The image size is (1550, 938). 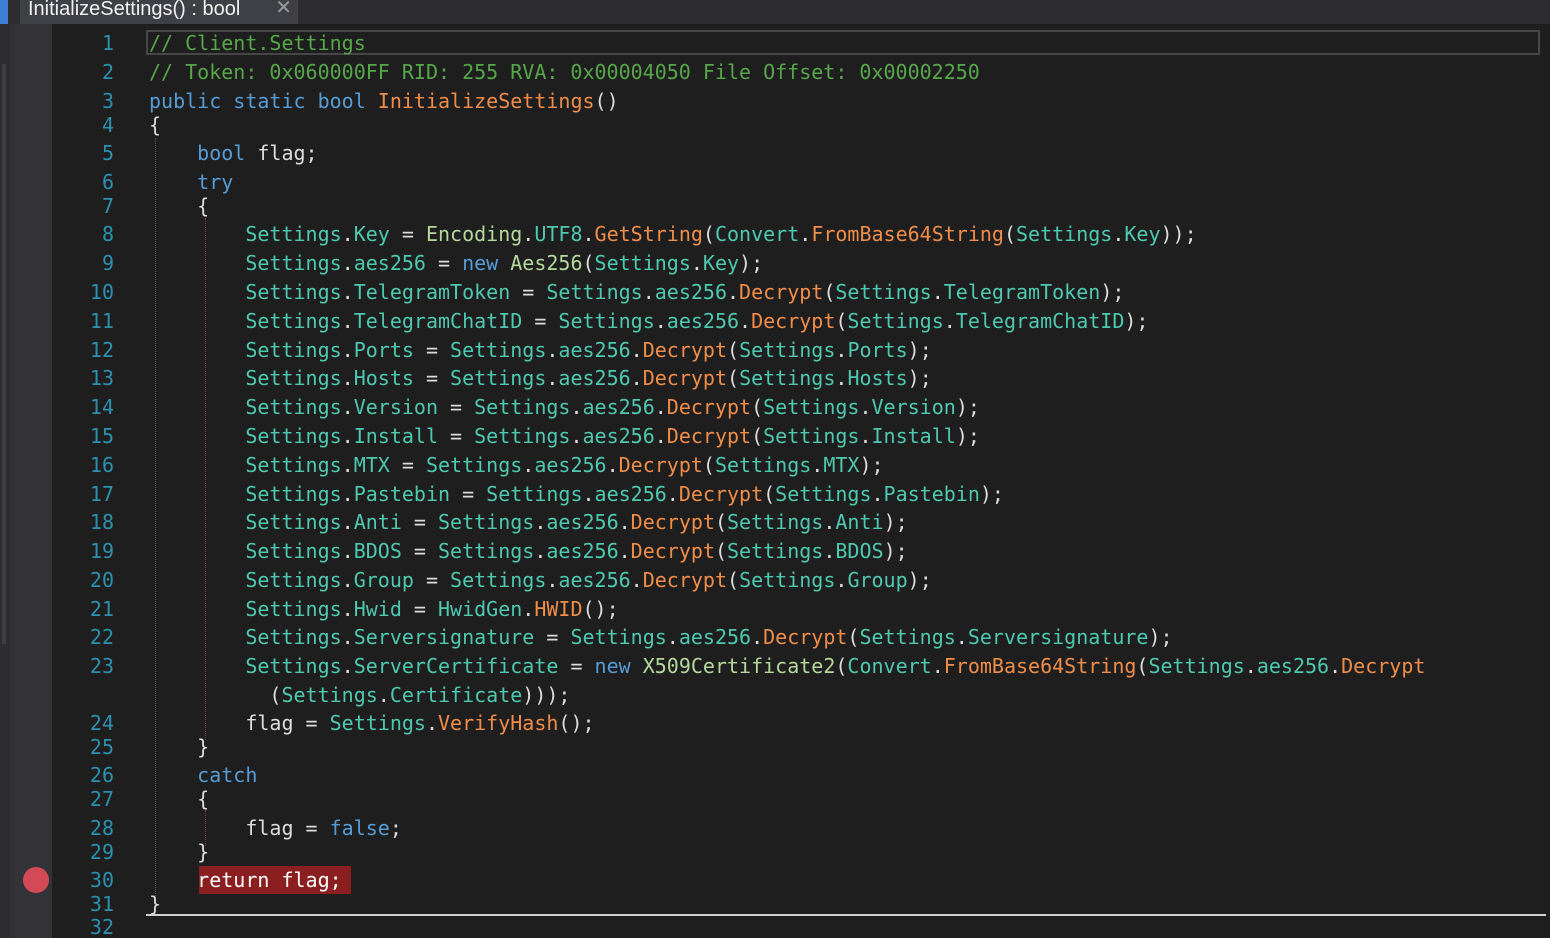 What do you see at coordinates (383, 580) in the screenshot?
I see `code-token: Group` at bounding box center [383, 580].